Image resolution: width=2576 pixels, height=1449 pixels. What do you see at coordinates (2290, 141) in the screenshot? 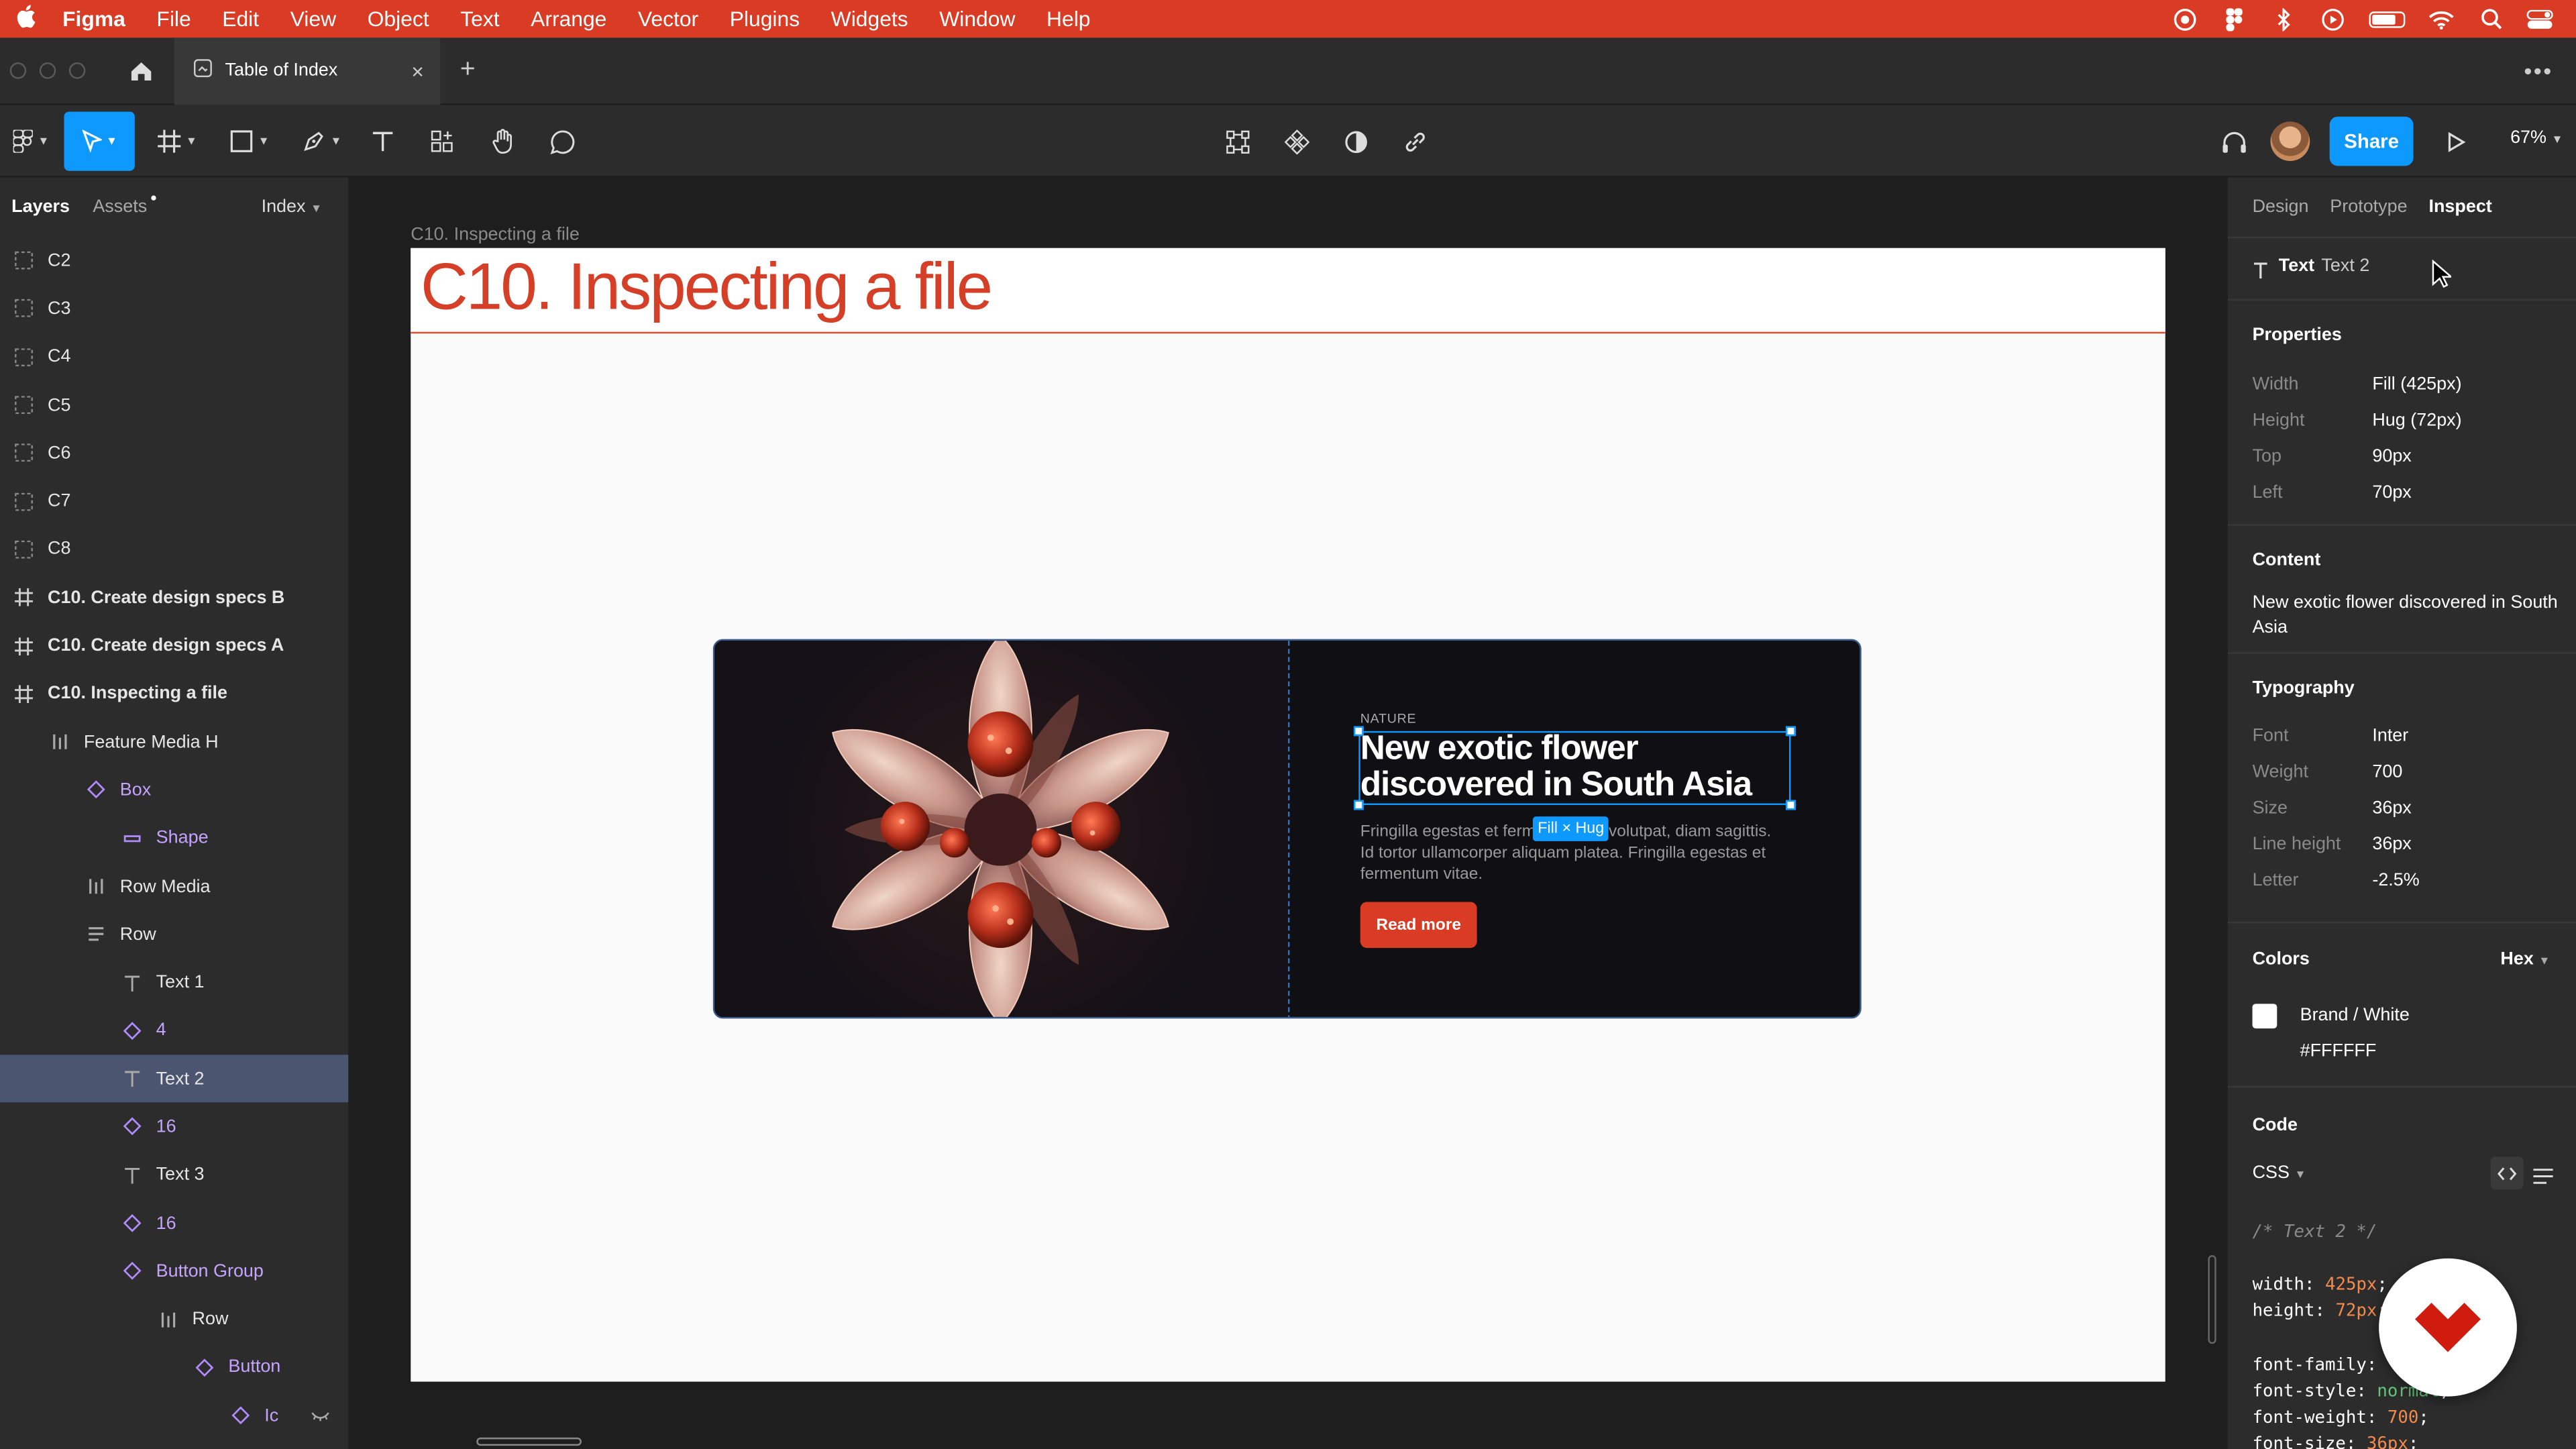
I see `avatar` at bounding box center [2290, 141].